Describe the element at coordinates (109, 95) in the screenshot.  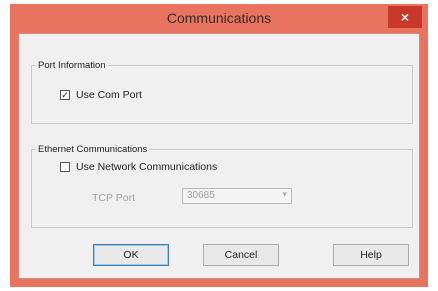
I see `use-com-port-label: Use Com Port` at that location.